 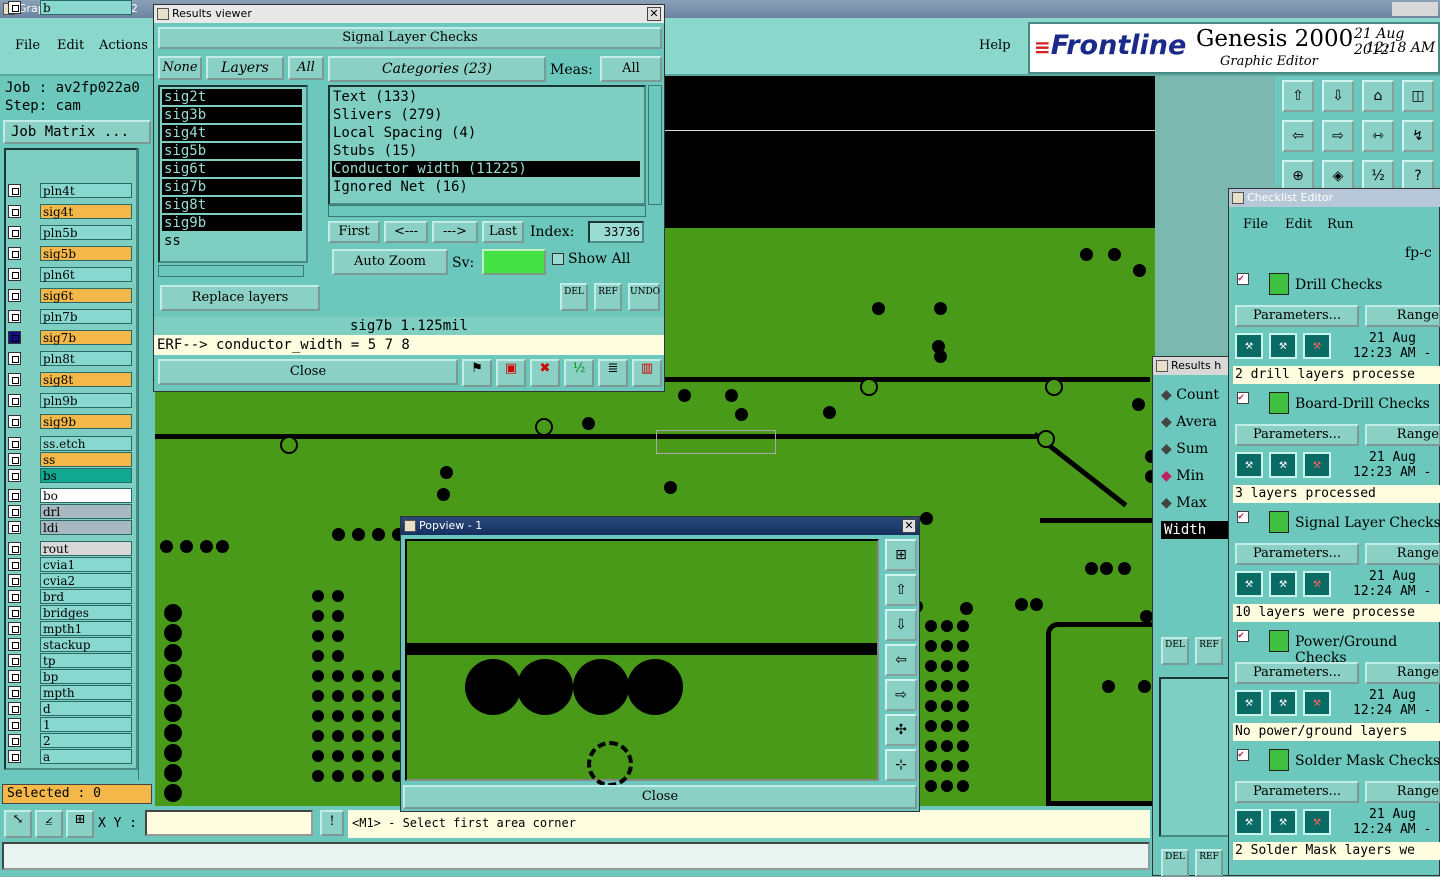 What do you see at coordinates (1362, 404) in the screenshot?
I see `checklist-item-name: Board-Drill Checks` at bounding box center [1362, 404].